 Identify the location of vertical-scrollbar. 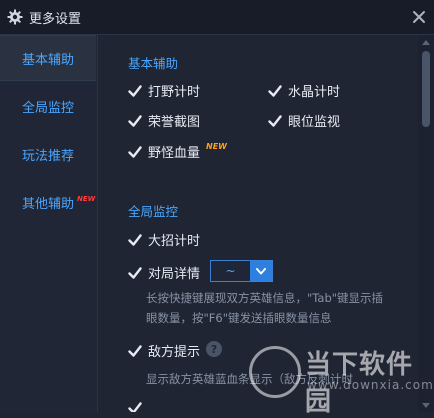
(426, 223).